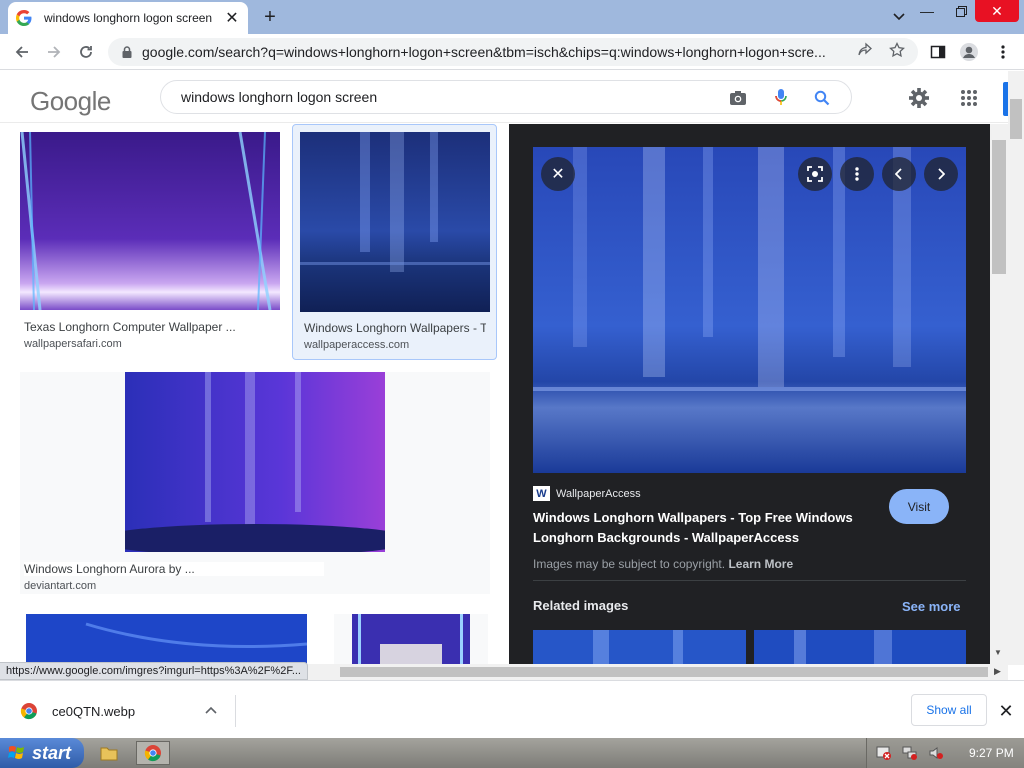  I want to click on more-options-icon, so click(857, 174).